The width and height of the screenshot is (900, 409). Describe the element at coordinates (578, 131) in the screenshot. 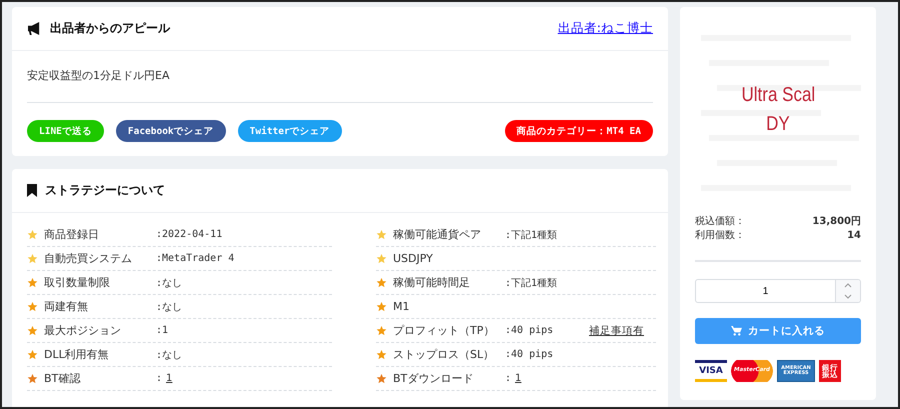

I see `category-badge: 商品のカテゴリー：MT4 EA` at that location.